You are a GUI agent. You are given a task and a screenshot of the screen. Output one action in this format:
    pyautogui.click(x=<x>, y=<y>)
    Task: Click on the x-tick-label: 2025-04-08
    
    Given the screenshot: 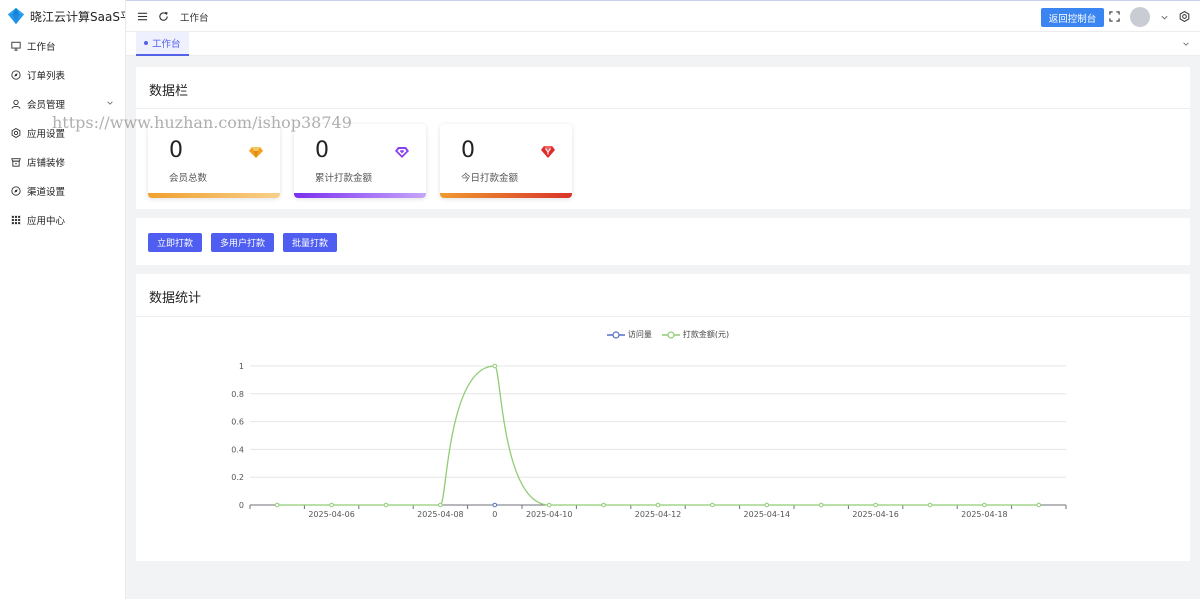 What is the action you would take?
    pyautogui.click(x=440, y=514)
    